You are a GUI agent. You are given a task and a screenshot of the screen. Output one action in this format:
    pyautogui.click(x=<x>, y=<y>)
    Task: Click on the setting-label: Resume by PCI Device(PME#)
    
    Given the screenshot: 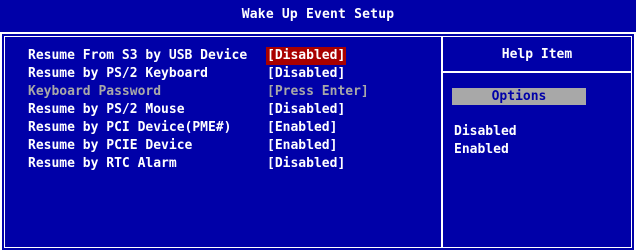 What is the action you would take?
    pyautogui.click(x=130, y=127)
    